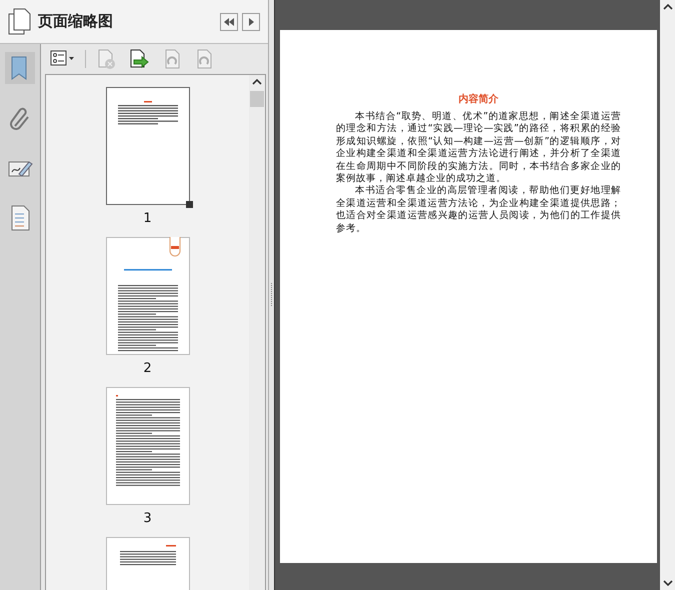 Image resolution: width=675 pixels, height=590 pixels. I want to click on right-arrow-icon, so click(251, 21).